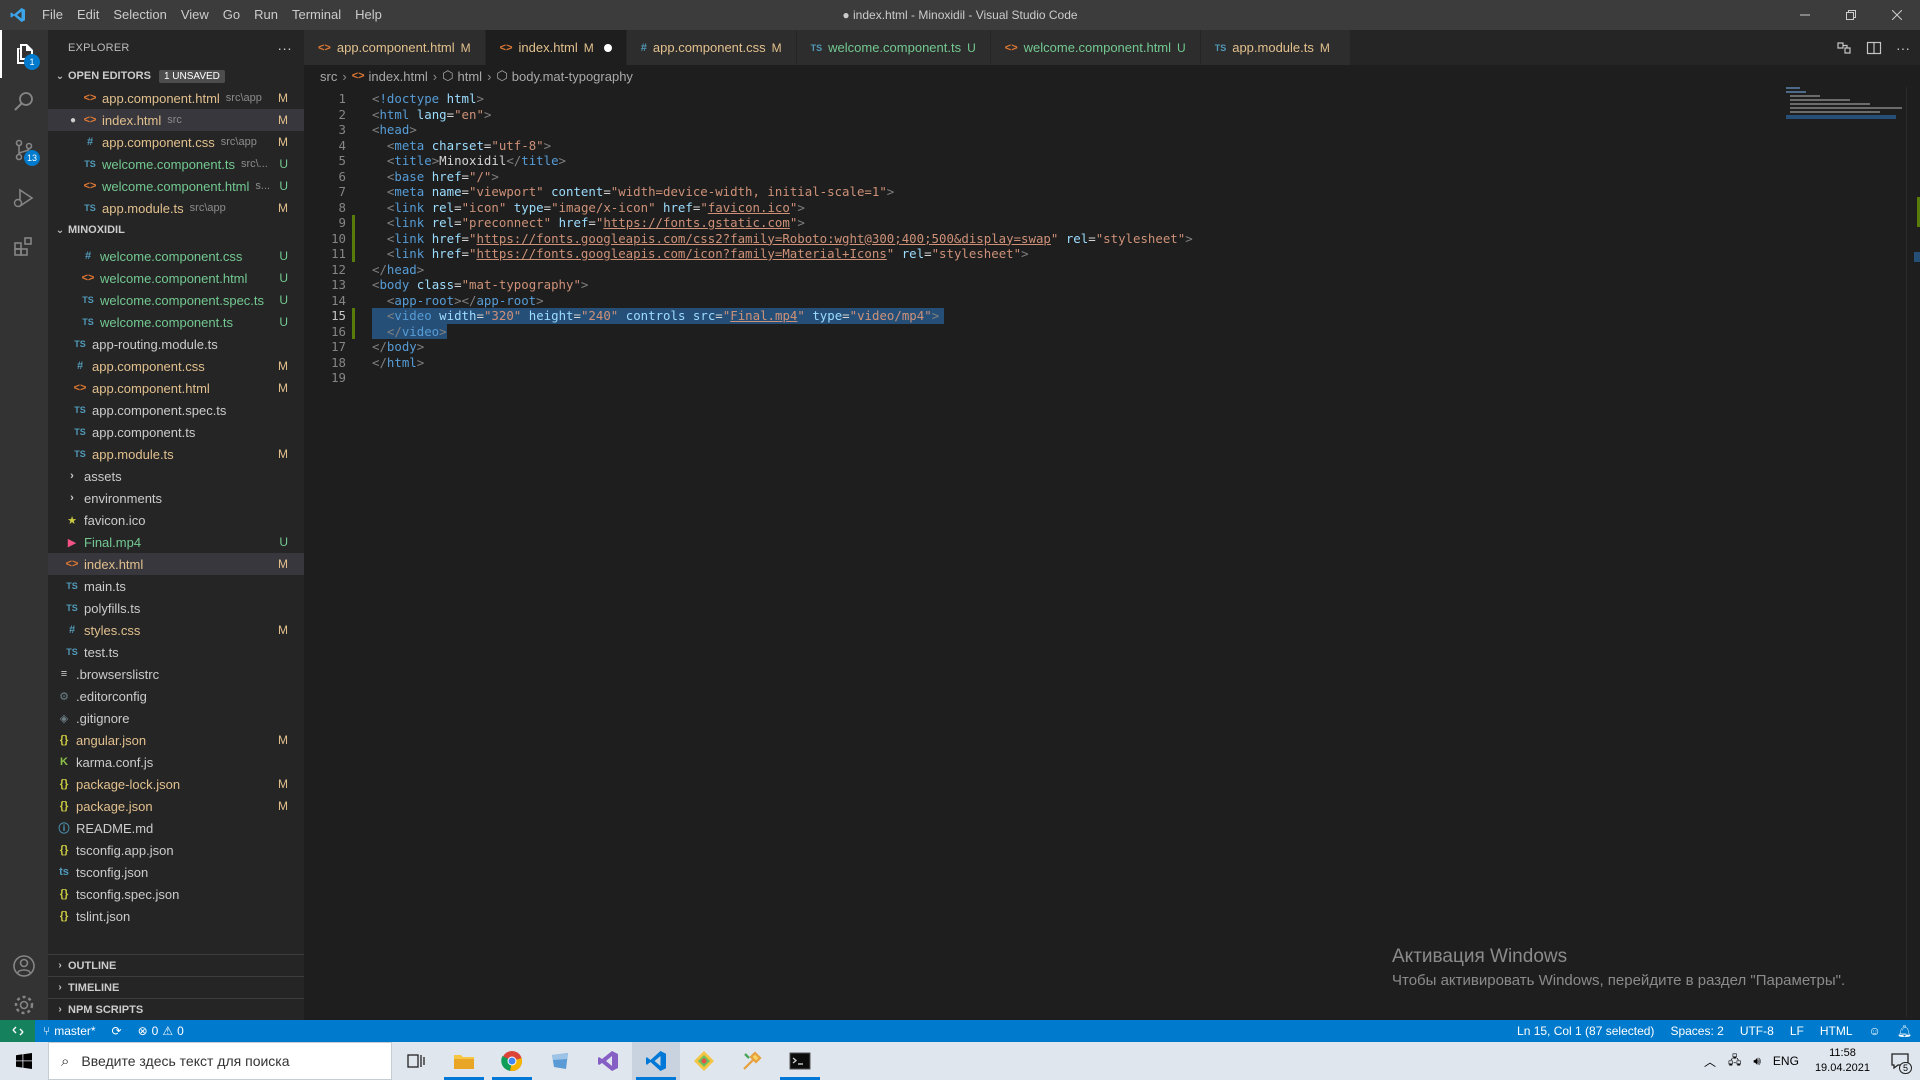  I want to click on code-line: 13 <body class="mat-typography">, so click(1054, 285).